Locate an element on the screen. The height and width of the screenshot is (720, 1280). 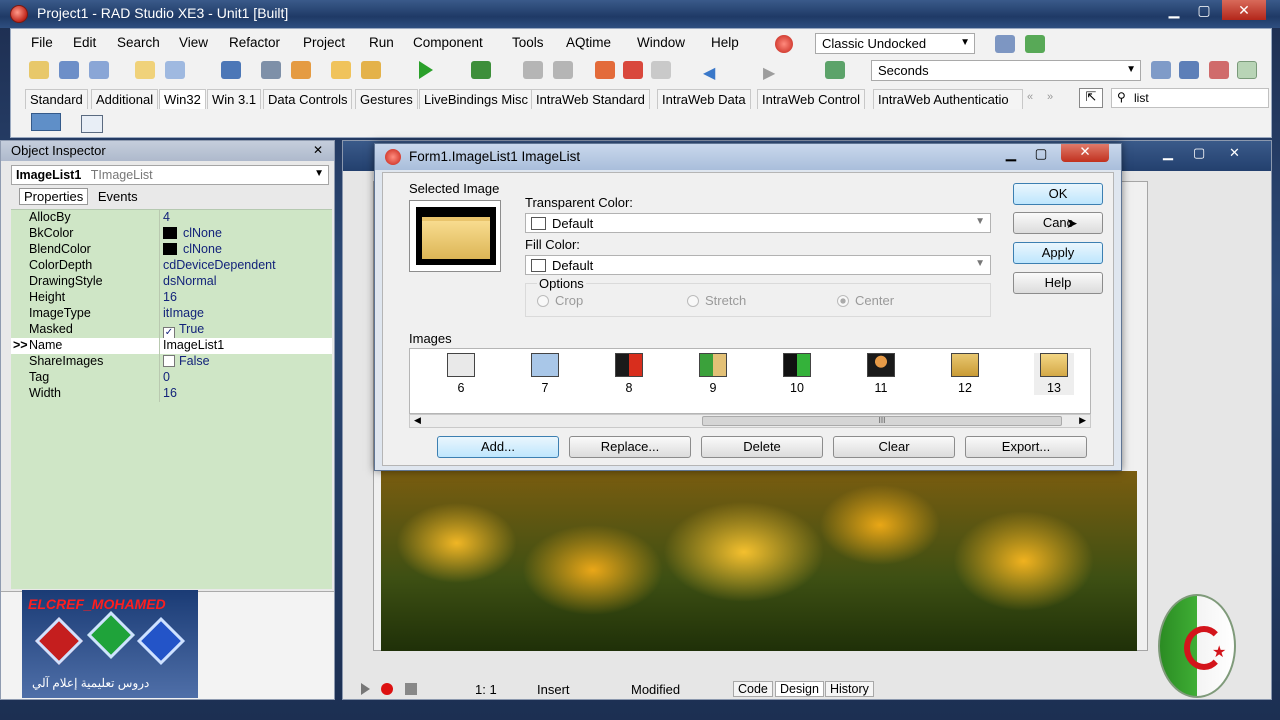
new-form-icon is located at coordinates (99, 70).